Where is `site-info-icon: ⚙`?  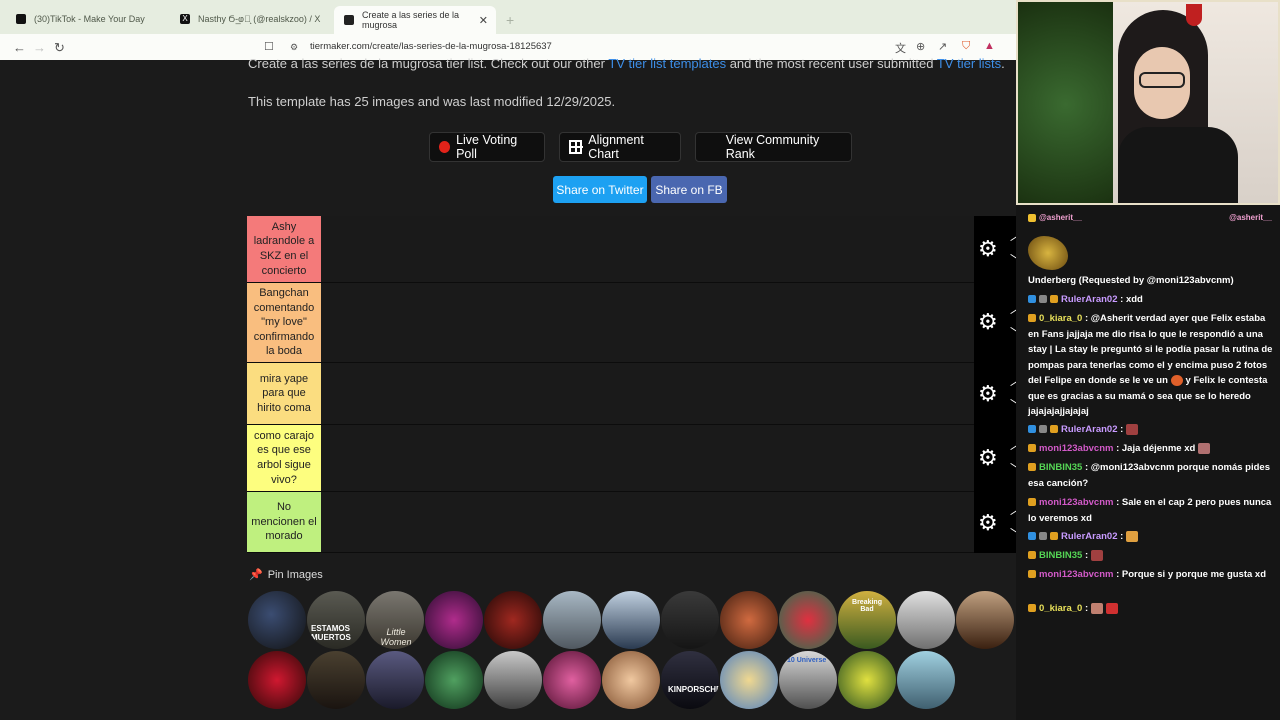
site-info-icon: ⚙ is located at coordinates (294, 47).